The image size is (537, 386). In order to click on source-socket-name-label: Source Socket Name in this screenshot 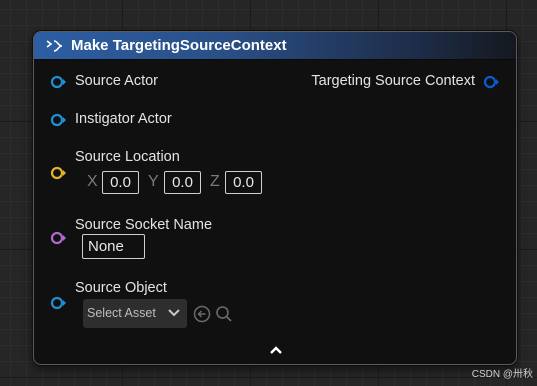, I will do `click(144, 225)`.